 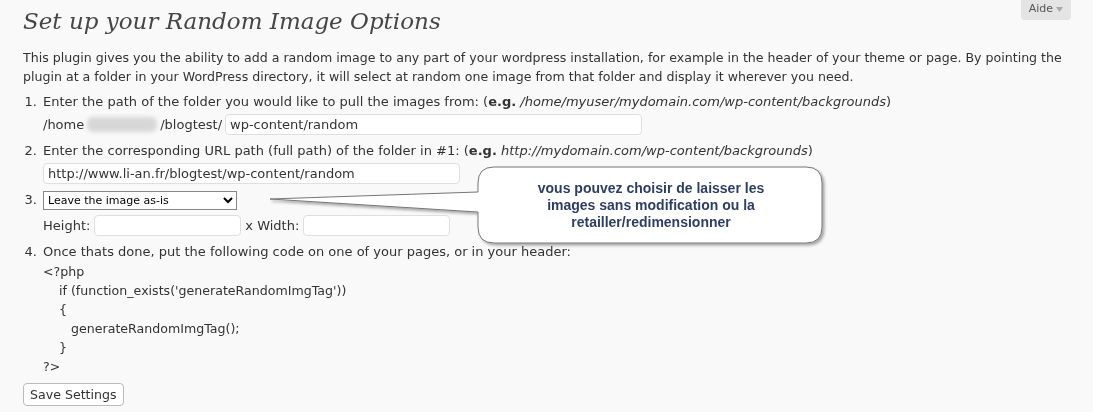 I want to click on code-line: {, so click(x=63, y=310).